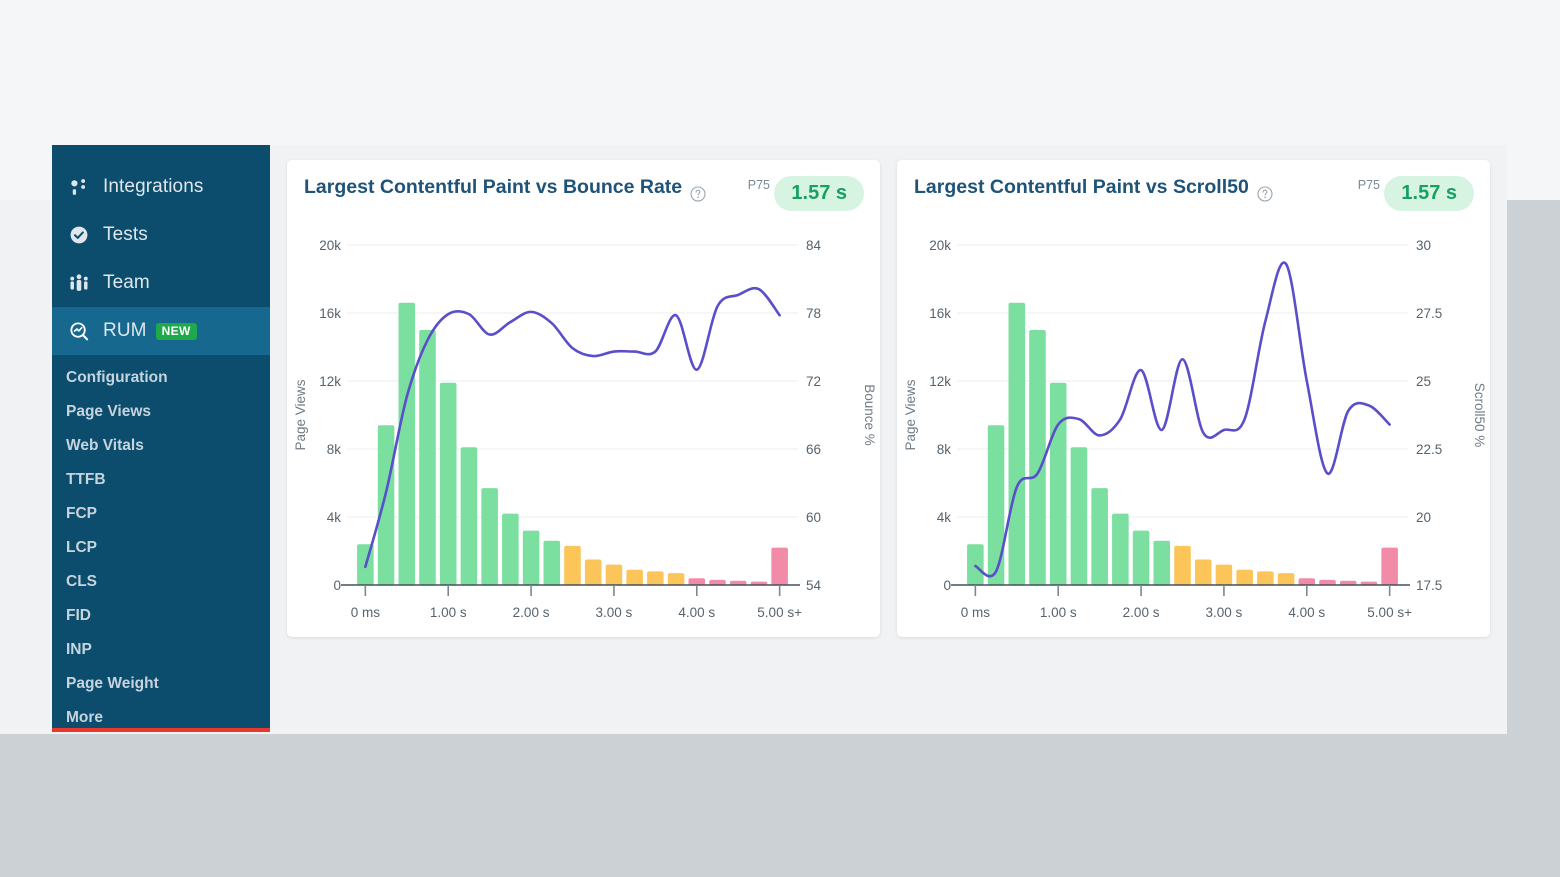 The height and width of the screenshot is (877, 1560). I want to click on sidebar-item-integrations: Integrations, so click(161, 187).